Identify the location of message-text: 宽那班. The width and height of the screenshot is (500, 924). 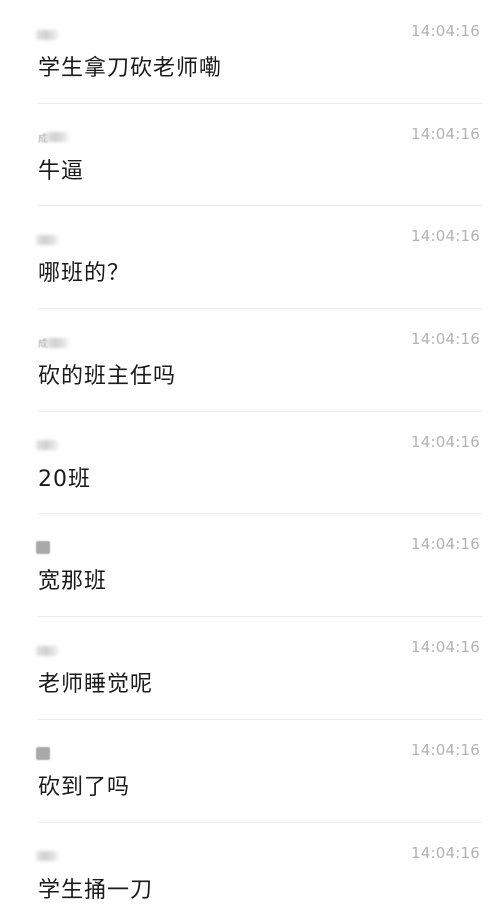
(72, 579).